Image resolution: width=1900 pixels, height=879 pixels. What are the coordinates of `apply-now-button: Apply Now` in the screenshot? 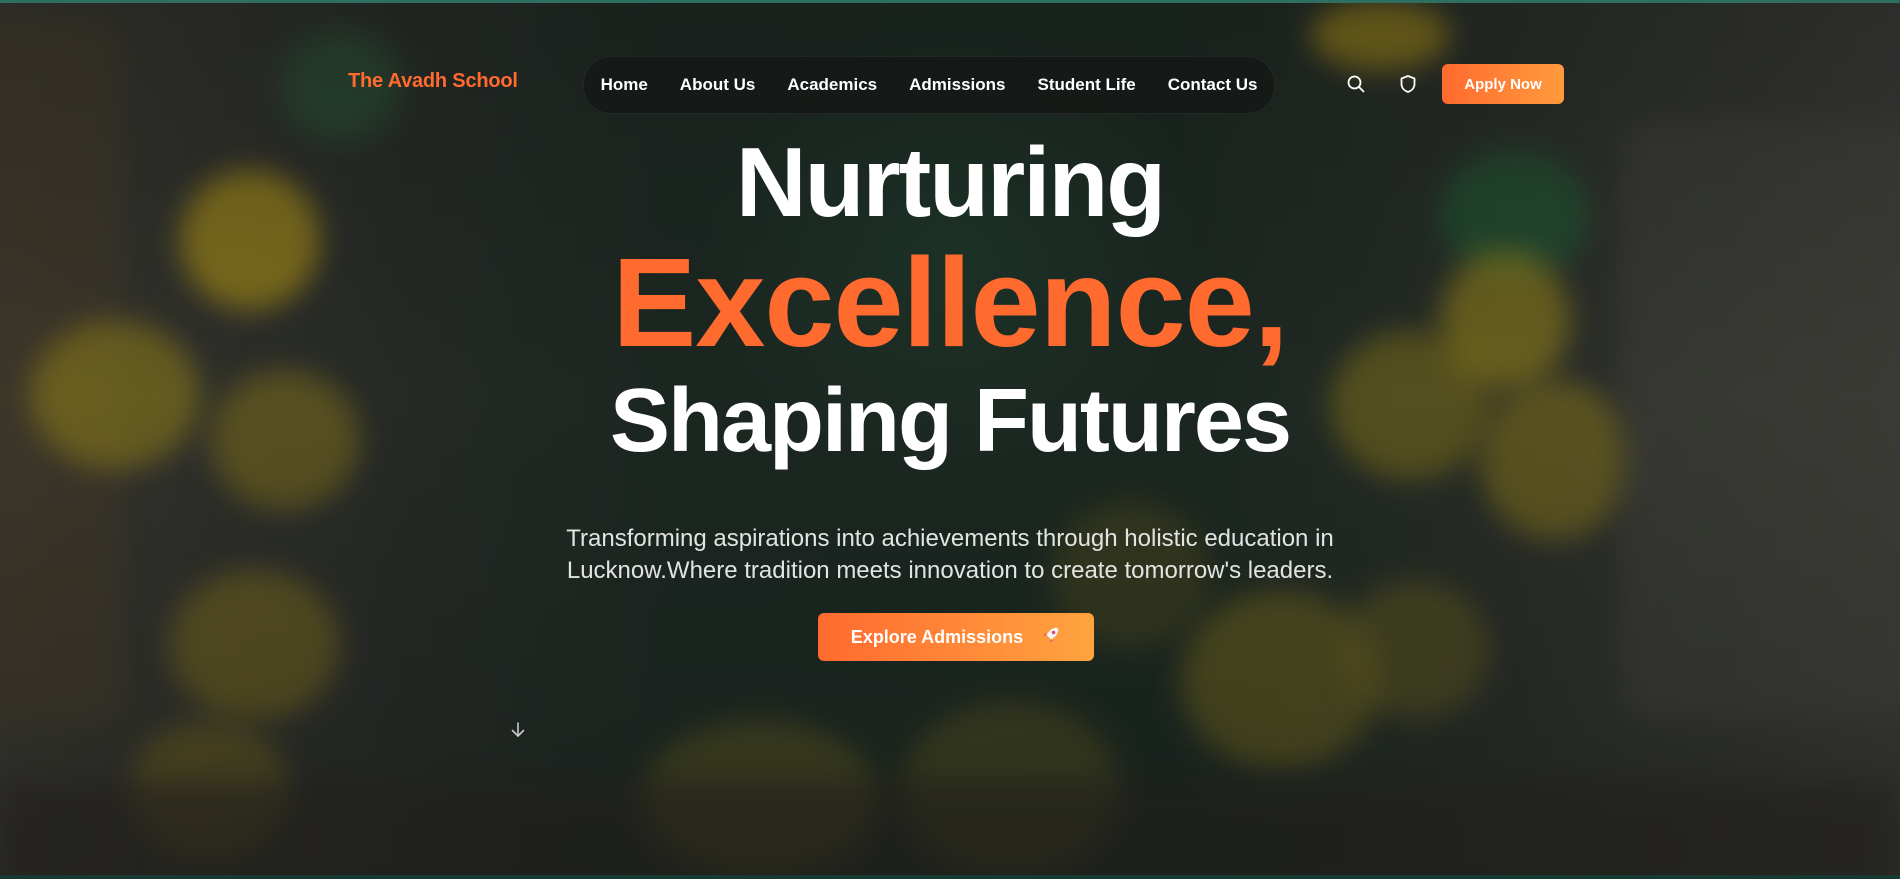 It's located at (1503, 84).